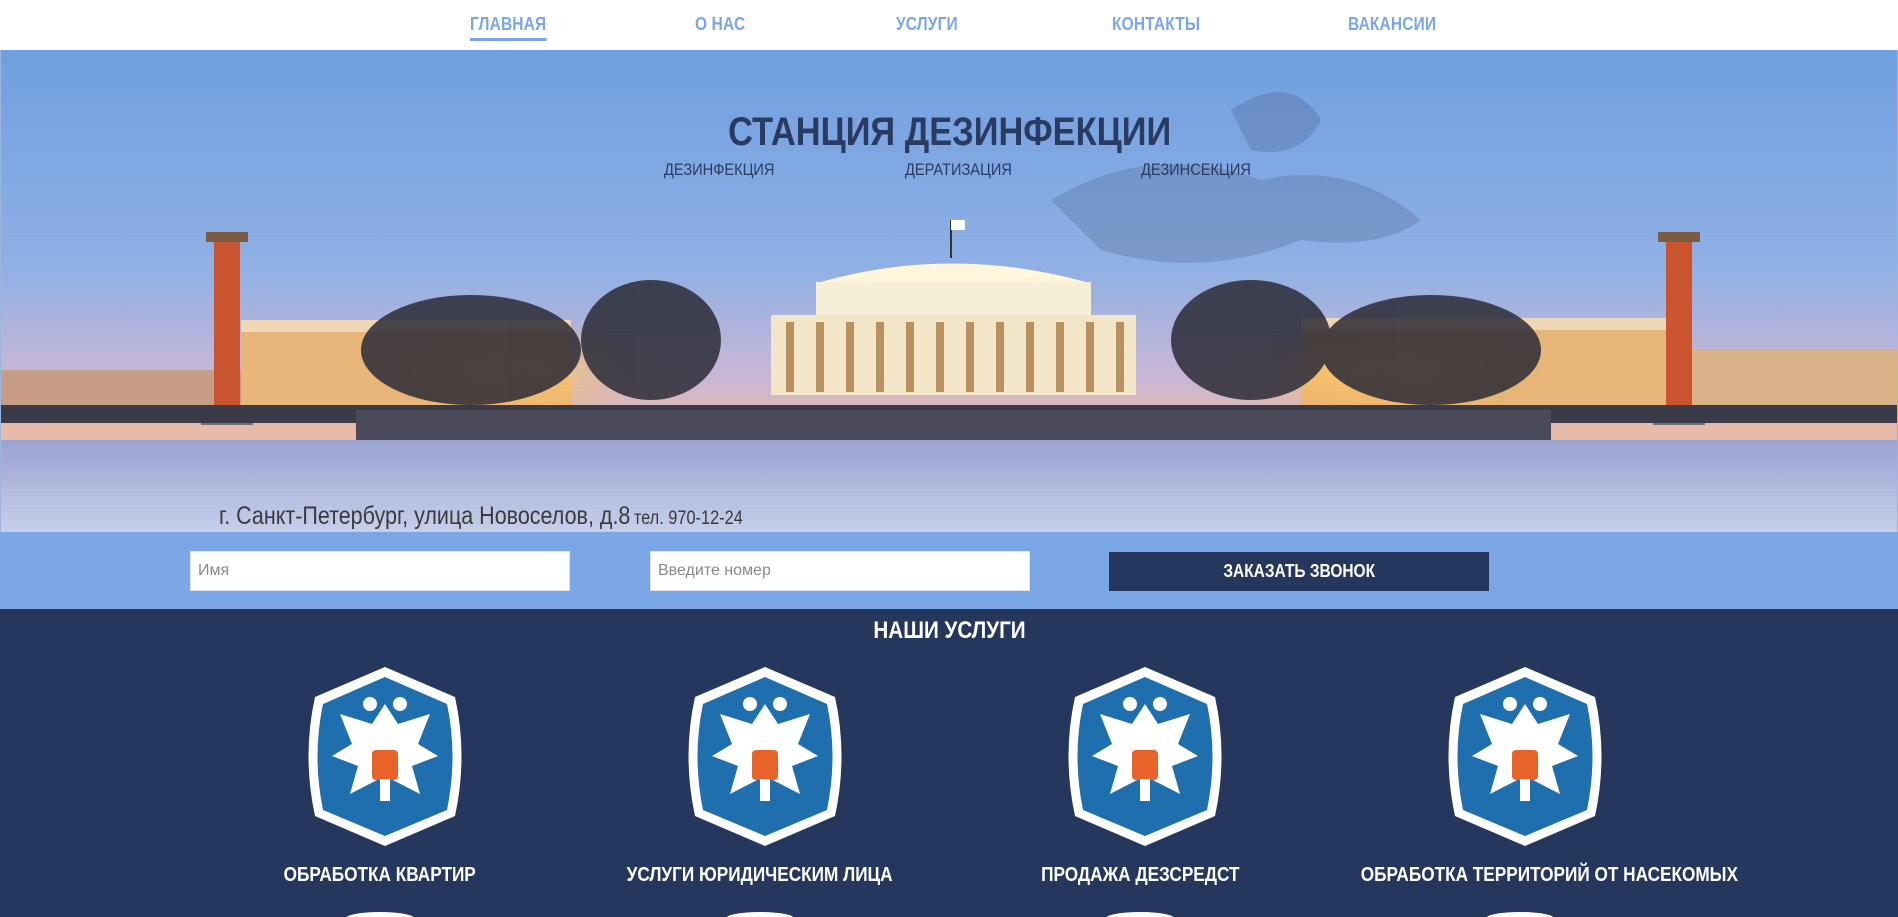 The image size is (1898, 917). I want to click on callback-form: ЗАКАЗАТЬ ЗВОНОК, so click(949, 570).